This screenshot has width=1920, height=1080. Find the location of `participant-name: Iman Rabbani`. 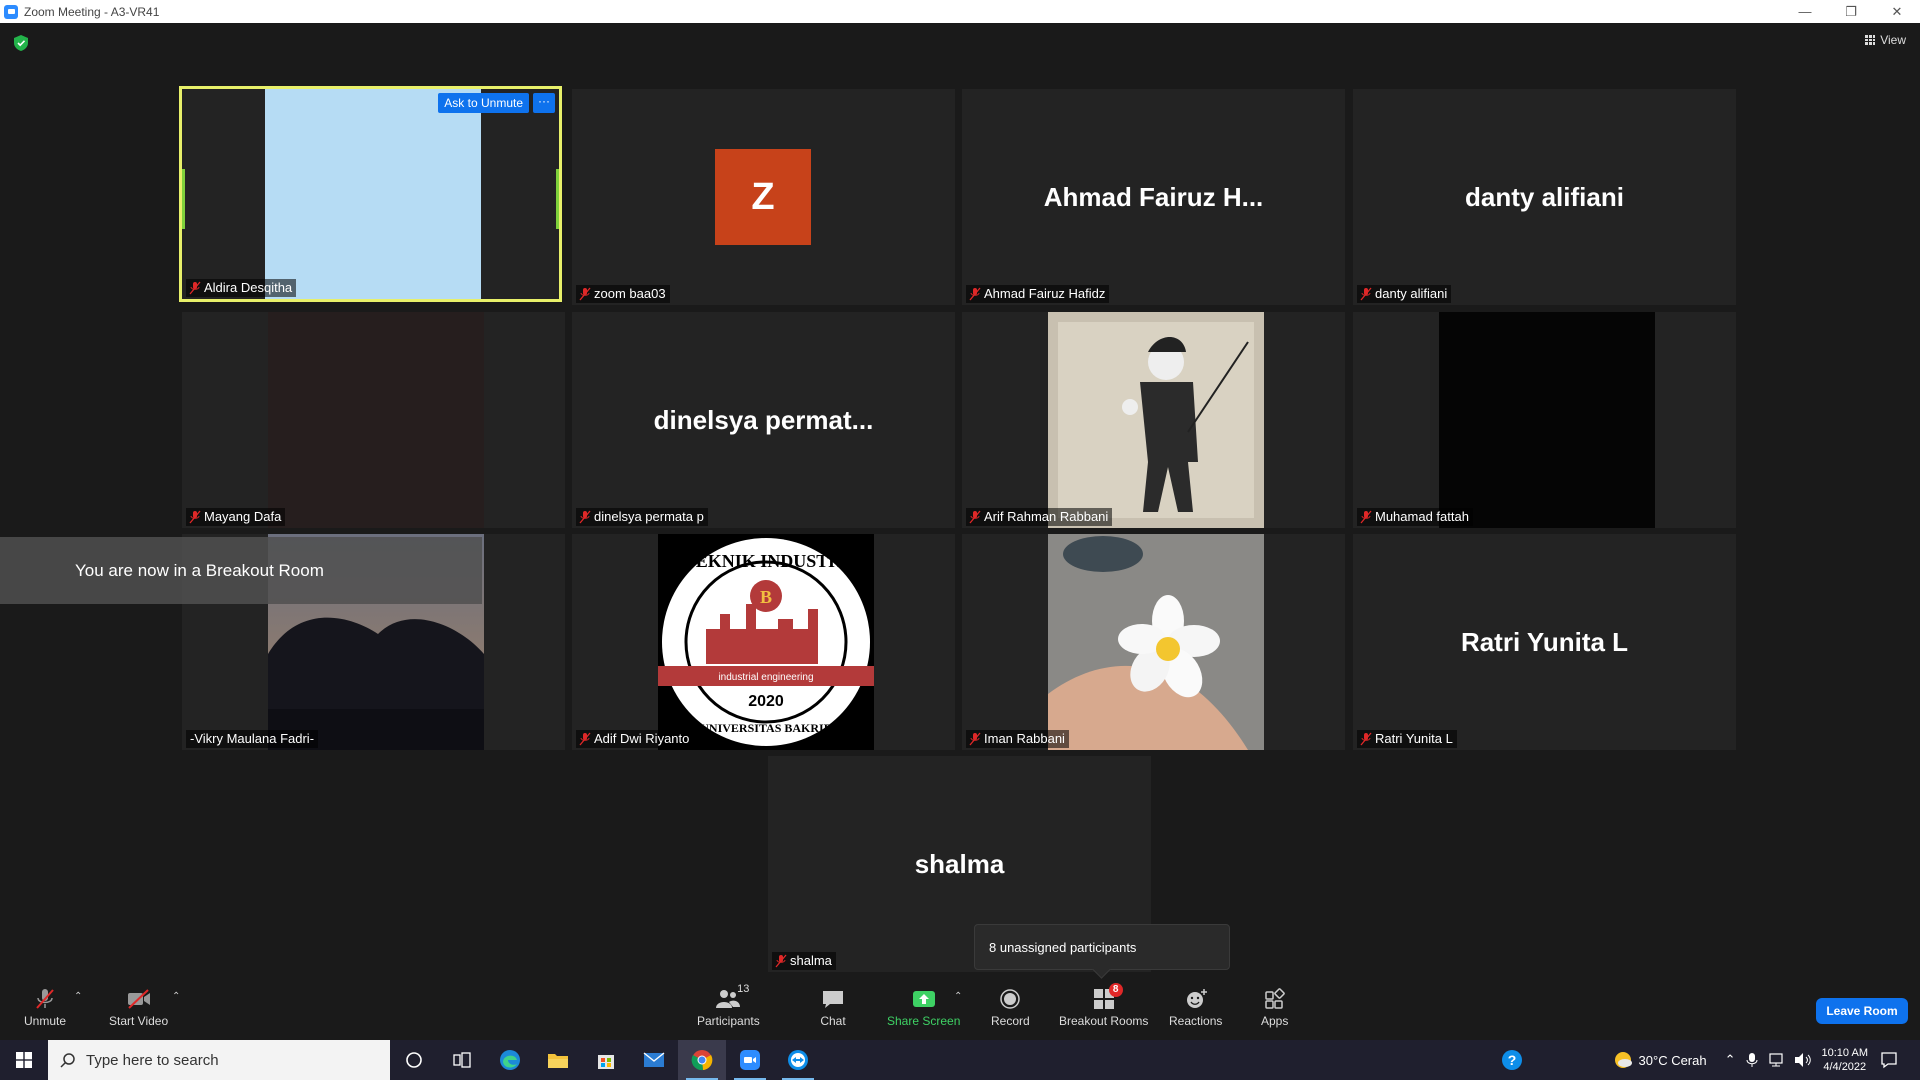

participant-name: Iman Rabbani is located at coordinates (1024, 738).